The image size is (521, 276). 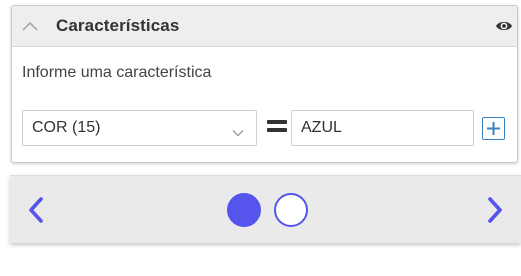 What do you see at coordinates (244, 210) in the screenshot?
I see `page-dot-1-active` at bounding box center [244, 210].